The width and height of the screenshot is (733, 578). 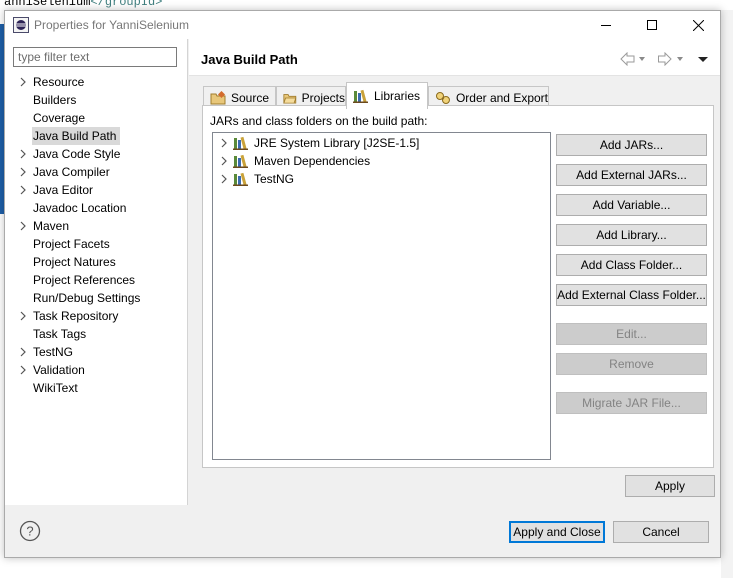 I want to click on tree-item-label: Java Build Path, so click(x=76, y=136).